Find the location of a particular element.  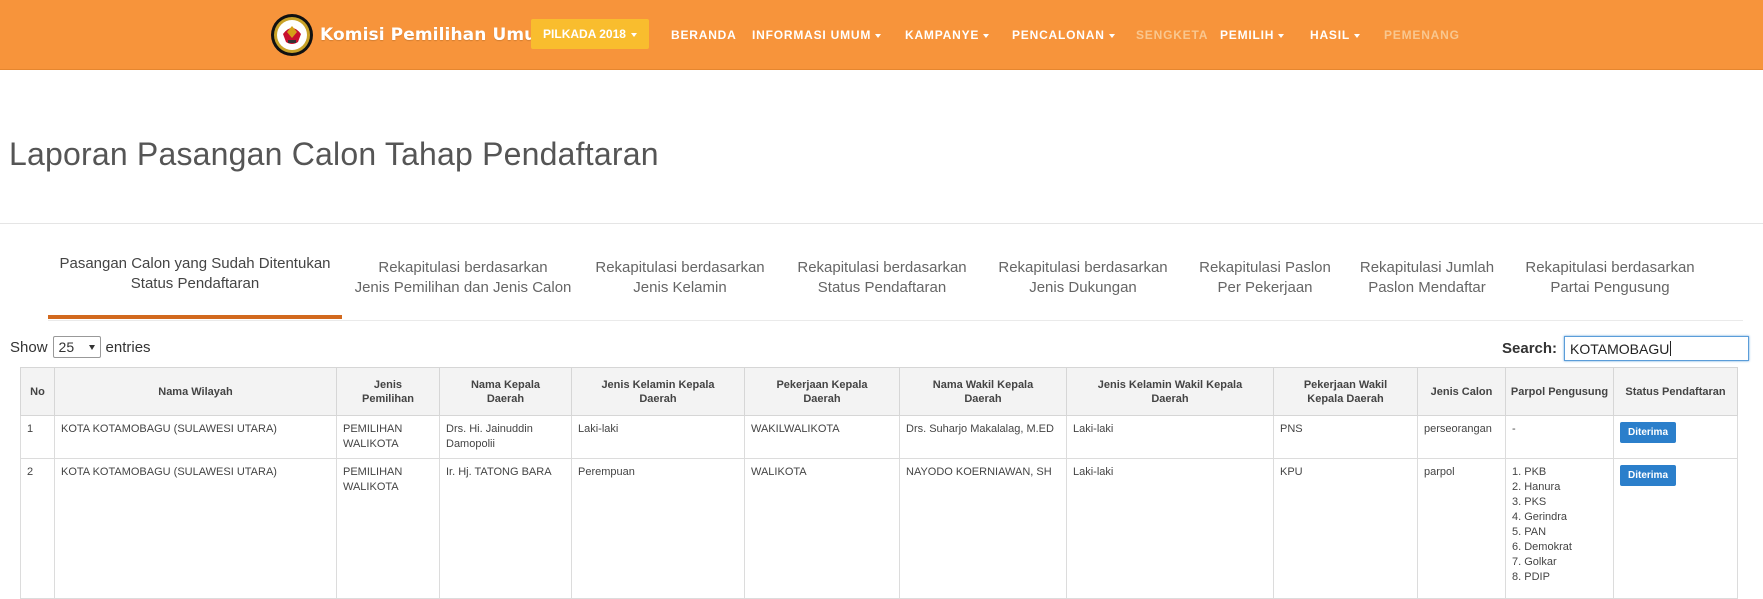

col-header-jenis-pemilihan: Jenis Pemilihan is located at coordinates (388, 391).